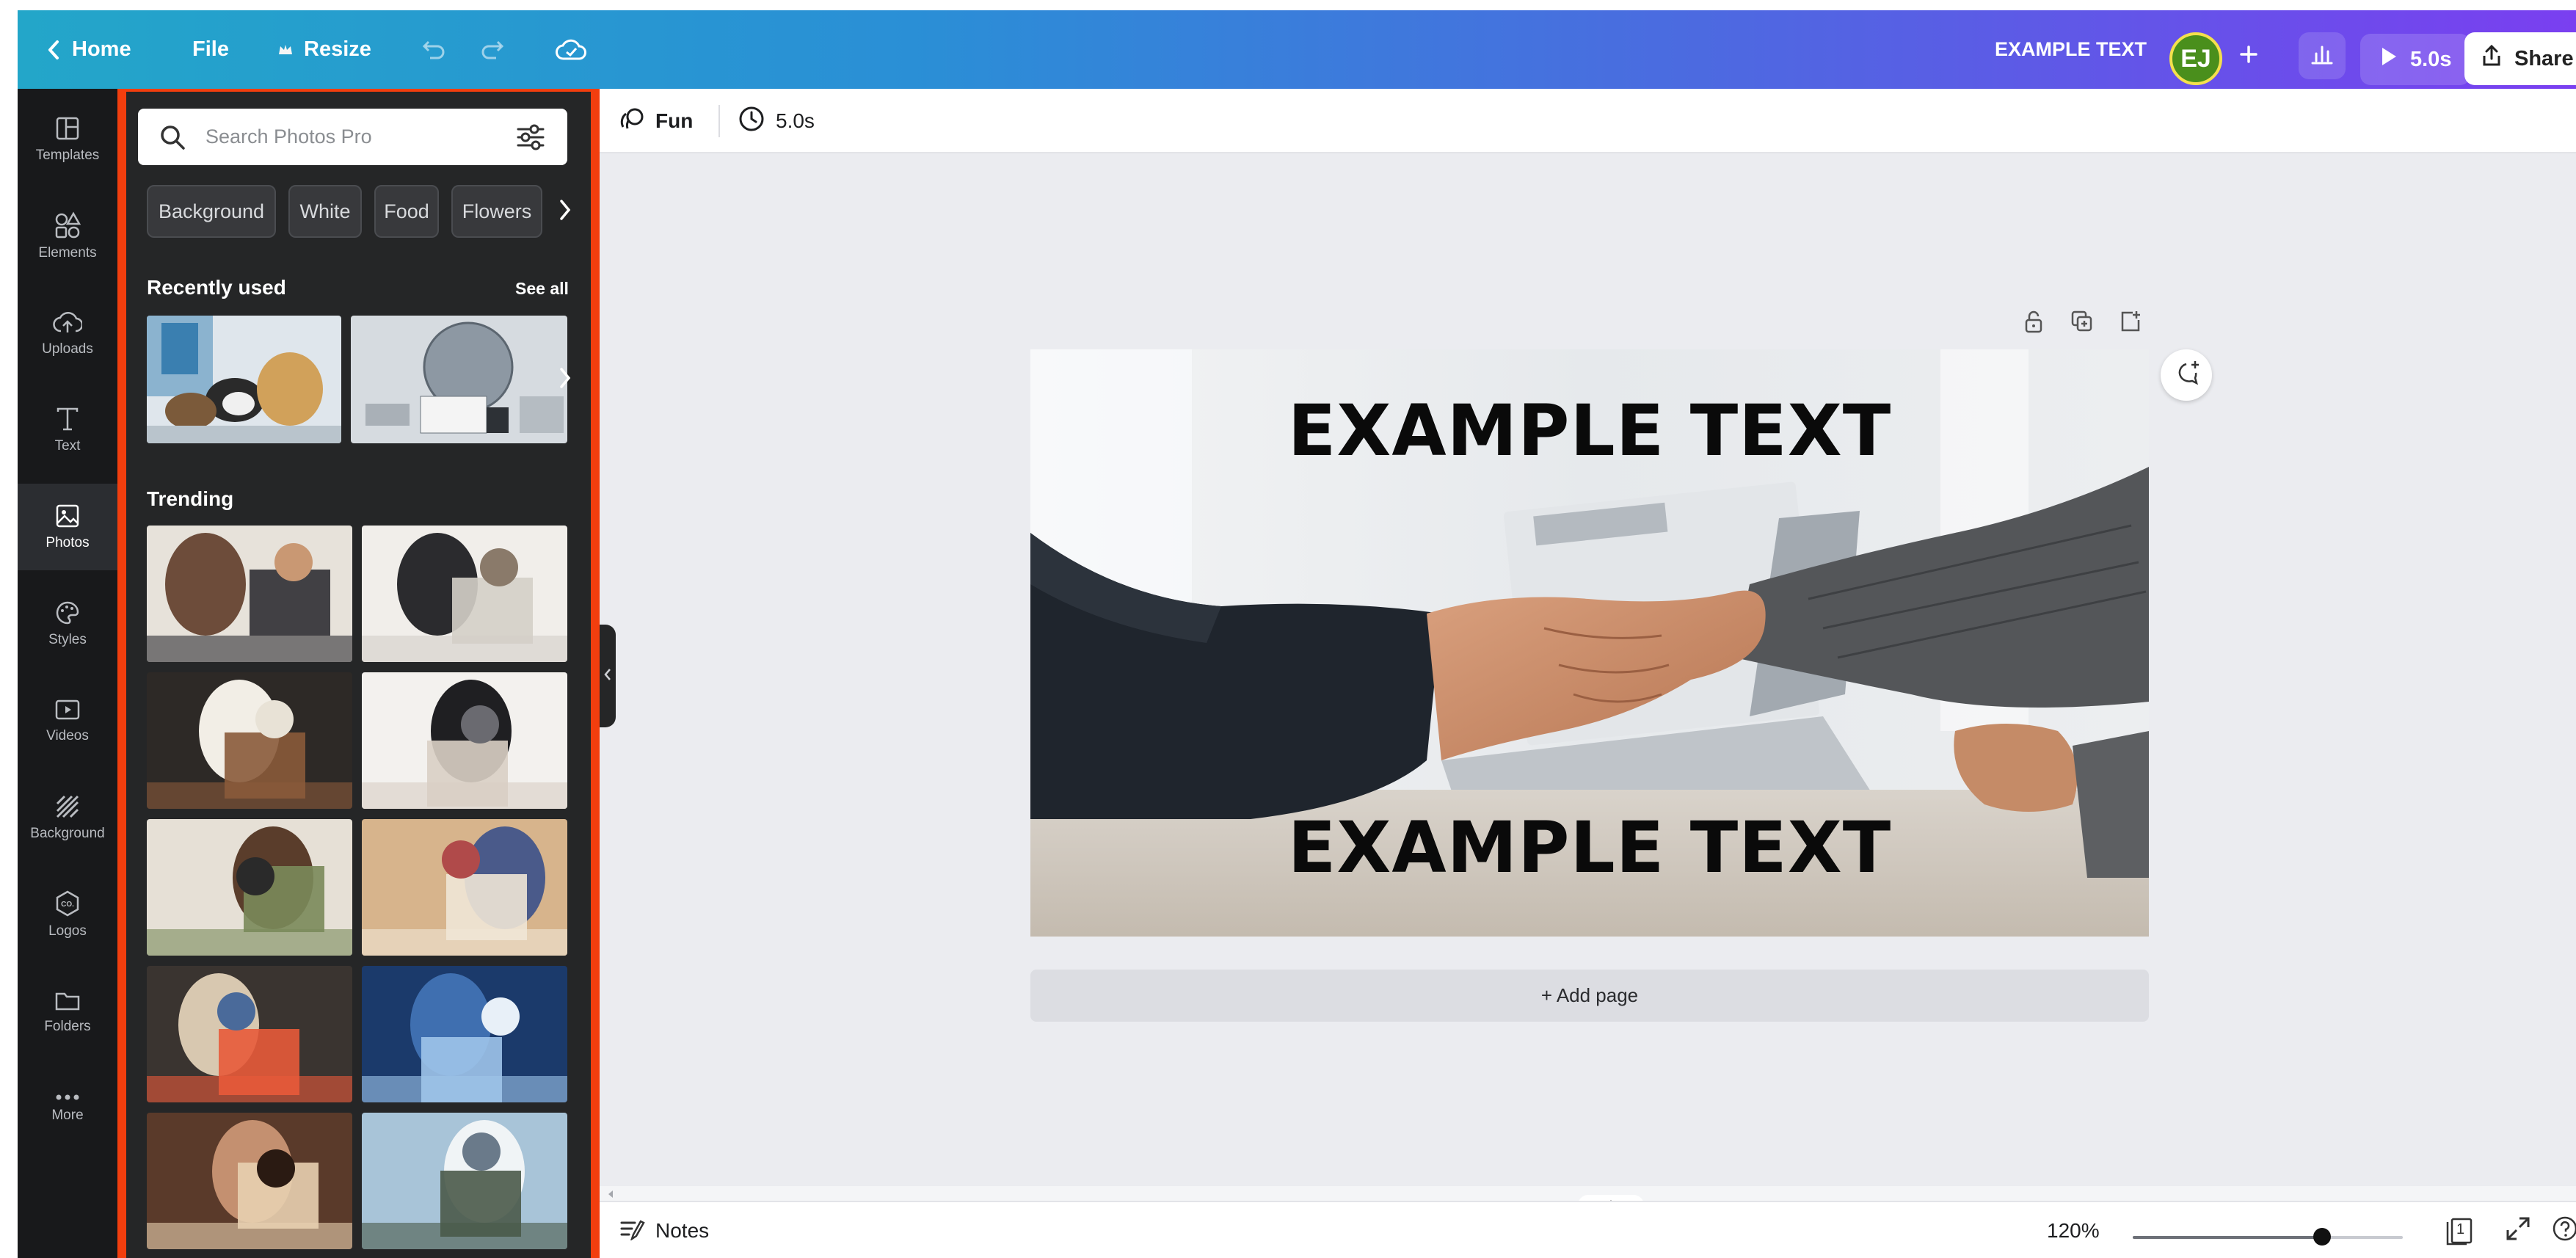 The width and height of the screenshot is (2576, 1258). Describe the element at coordinates (325, 211) in the screenshot. I see `chip-white: White` at that location.